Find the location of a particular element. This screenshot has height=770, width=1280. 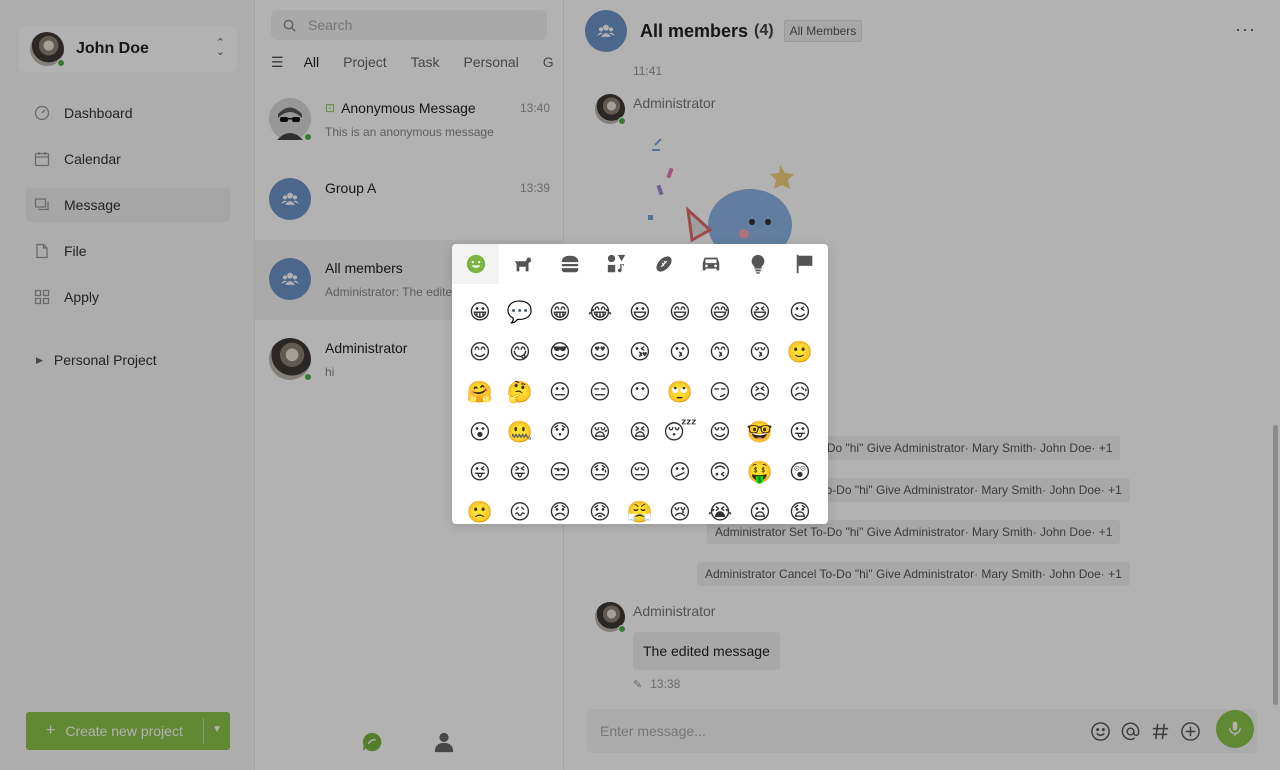

emoji-item: 😝 is located at coordinates (520, 472).